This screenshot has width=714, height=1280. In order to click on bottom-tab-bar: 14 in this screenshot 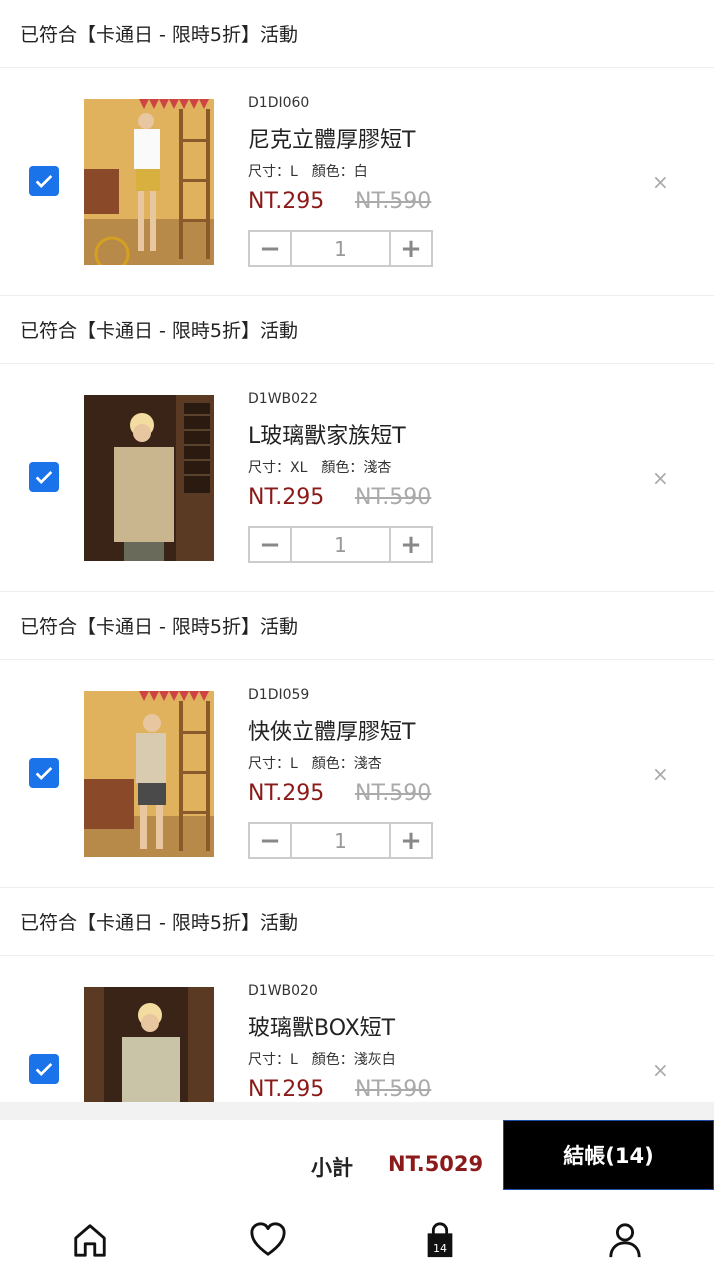, I will do `click(357, 1244)`.